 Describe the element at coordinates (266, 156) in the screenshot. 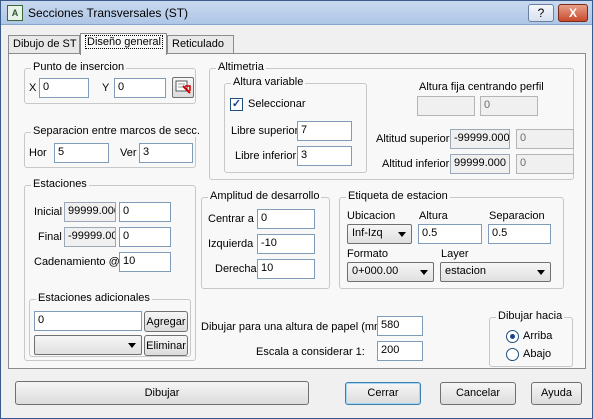

I see `libre-inferior-label: Libre inferior` at that location.